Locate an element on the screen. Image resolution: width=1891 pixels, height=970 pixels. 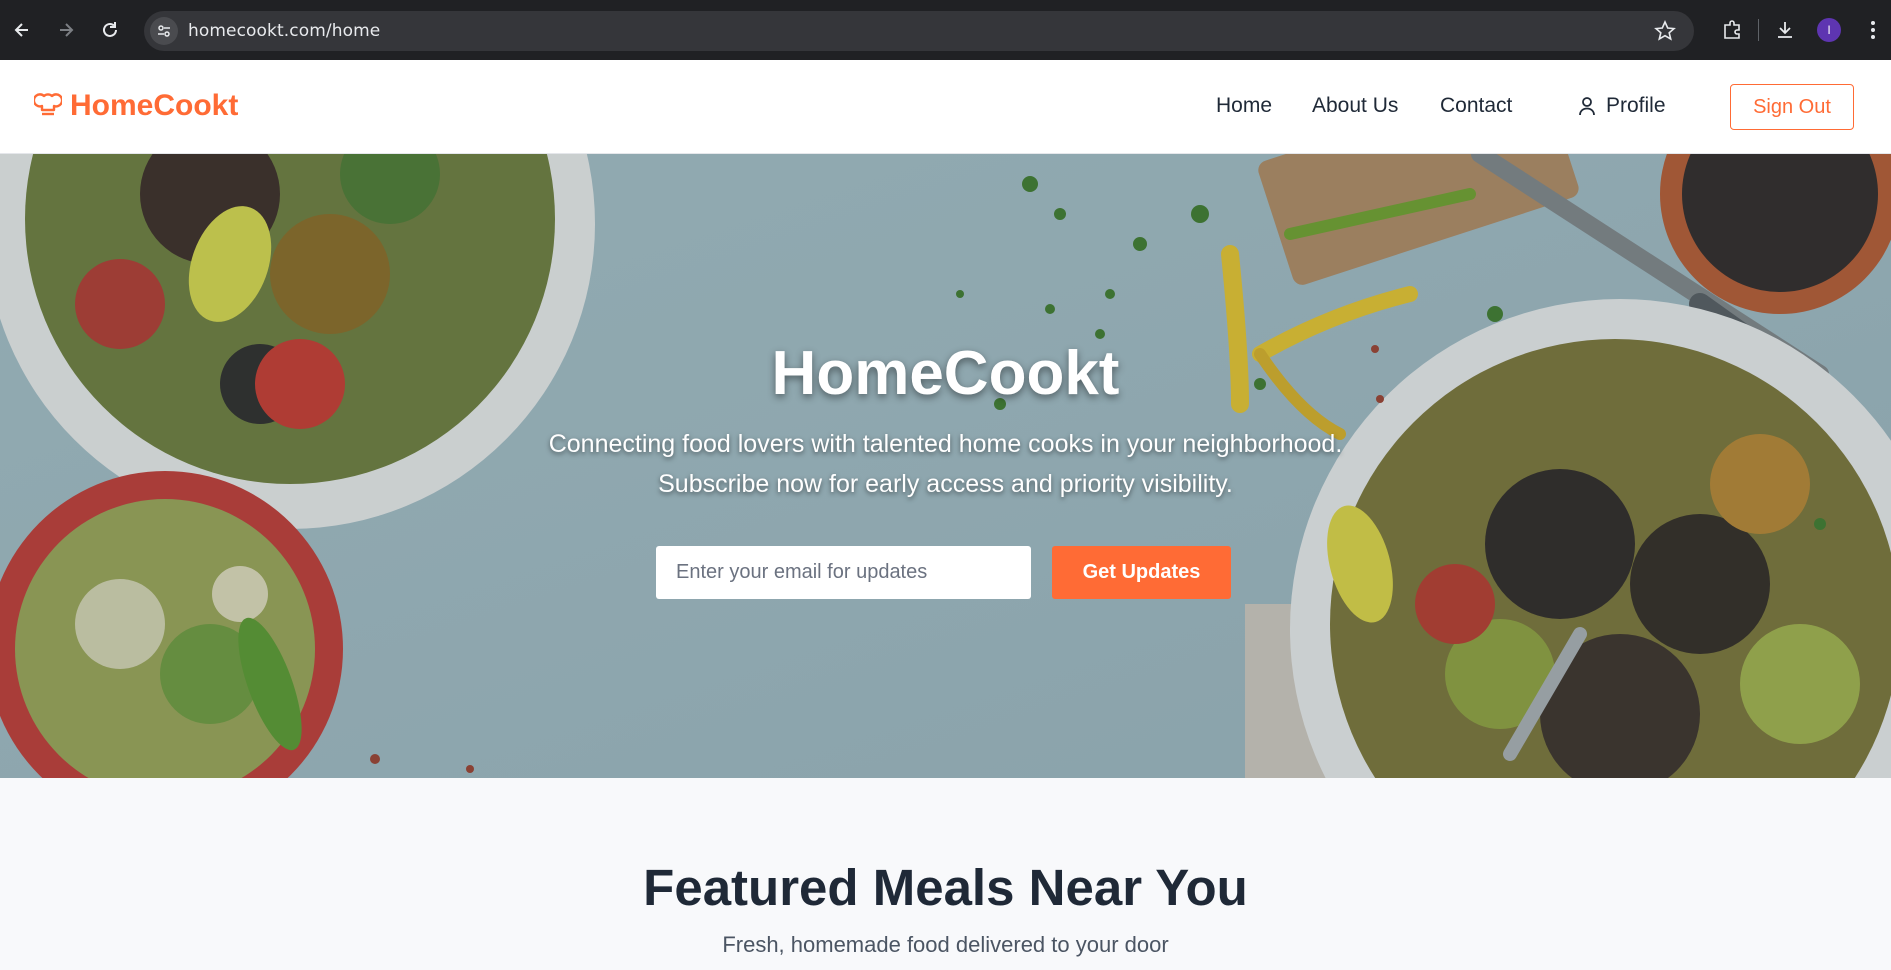
main-nav: Home About Us Contact Profile is located at coordinates (945, 109).